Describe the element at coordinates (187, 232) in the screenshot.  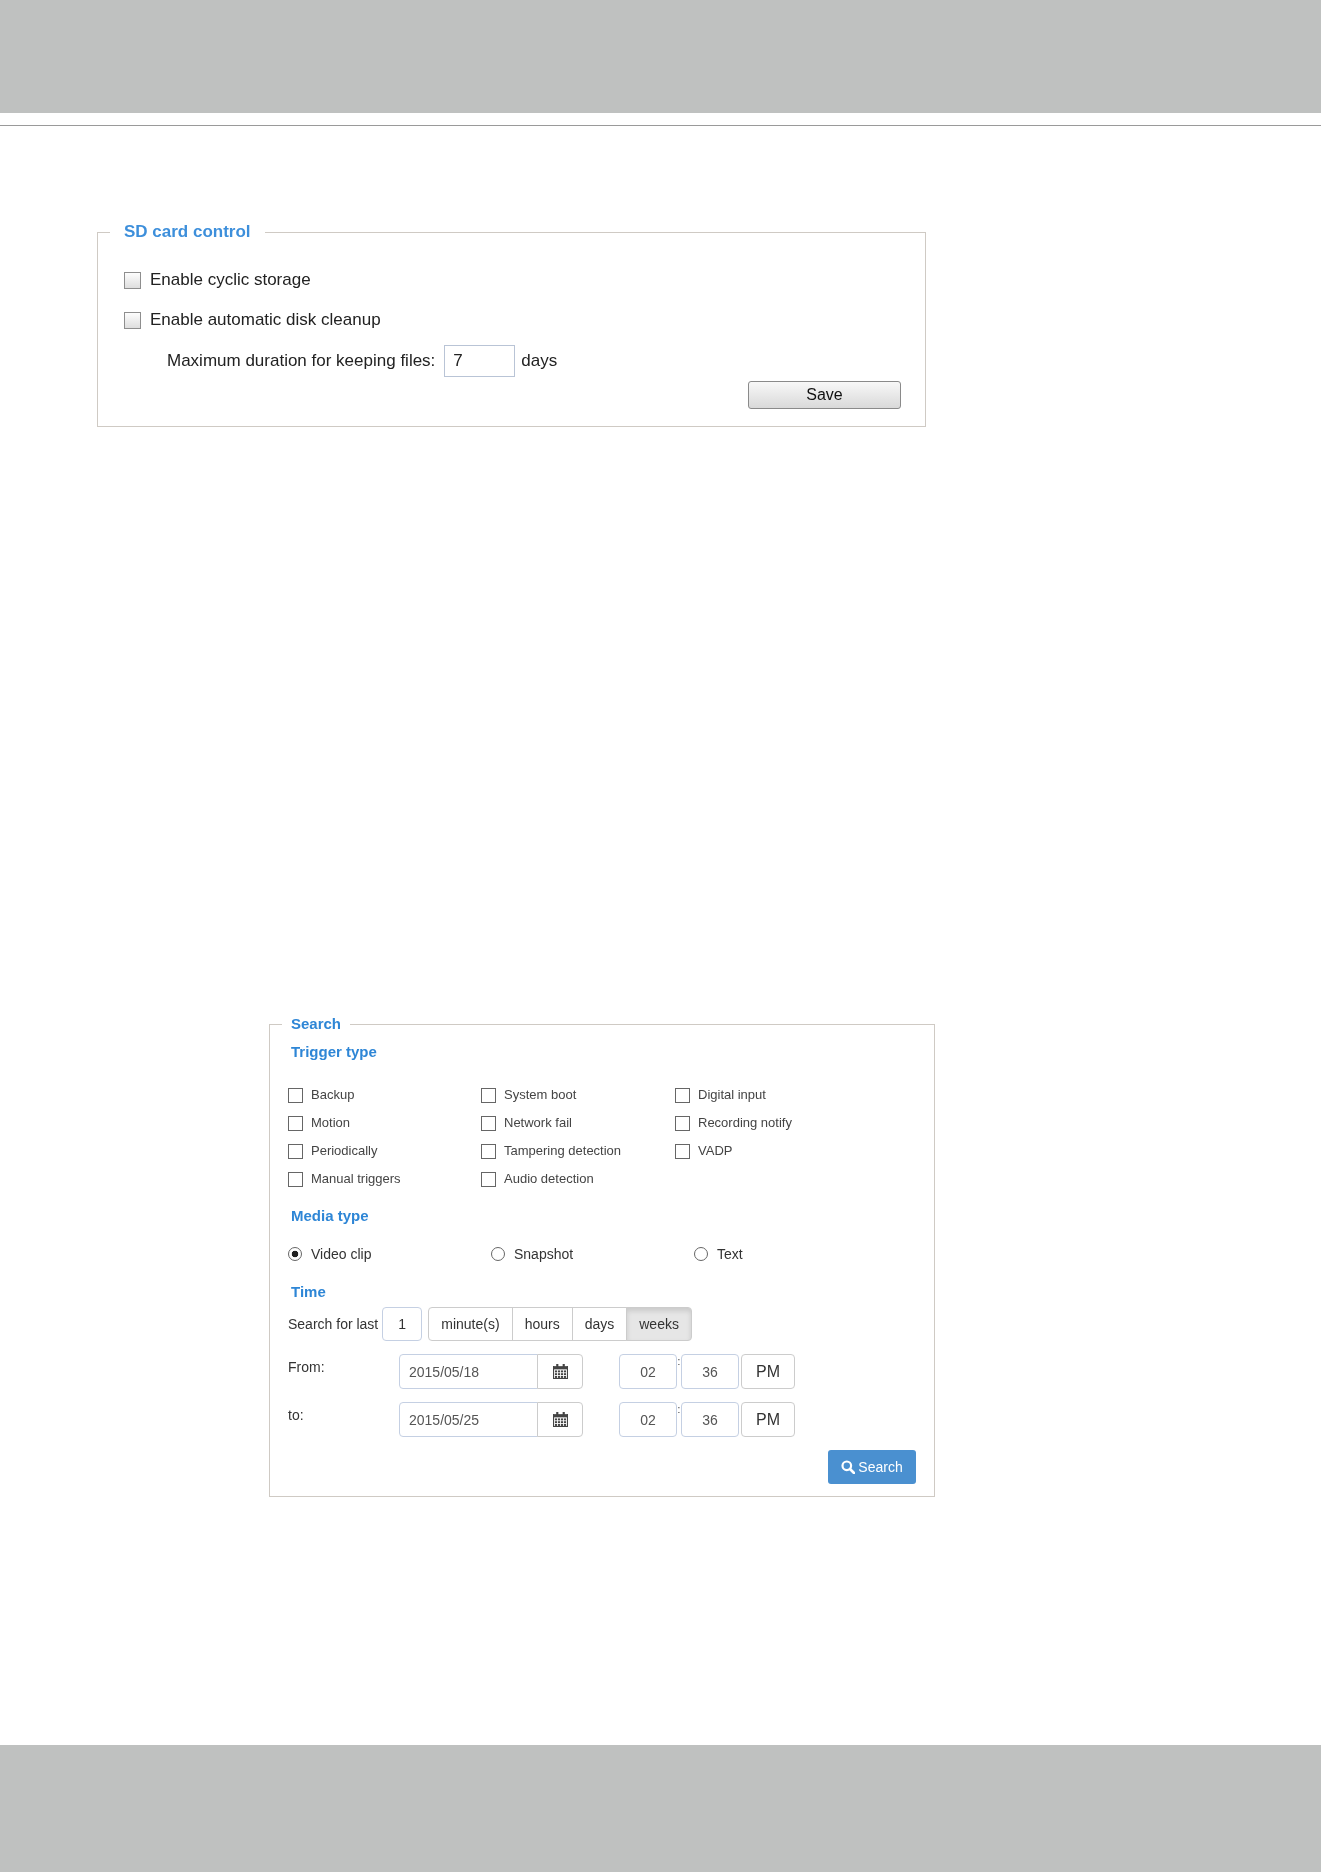
I see `section-title: SD card control` at that location.